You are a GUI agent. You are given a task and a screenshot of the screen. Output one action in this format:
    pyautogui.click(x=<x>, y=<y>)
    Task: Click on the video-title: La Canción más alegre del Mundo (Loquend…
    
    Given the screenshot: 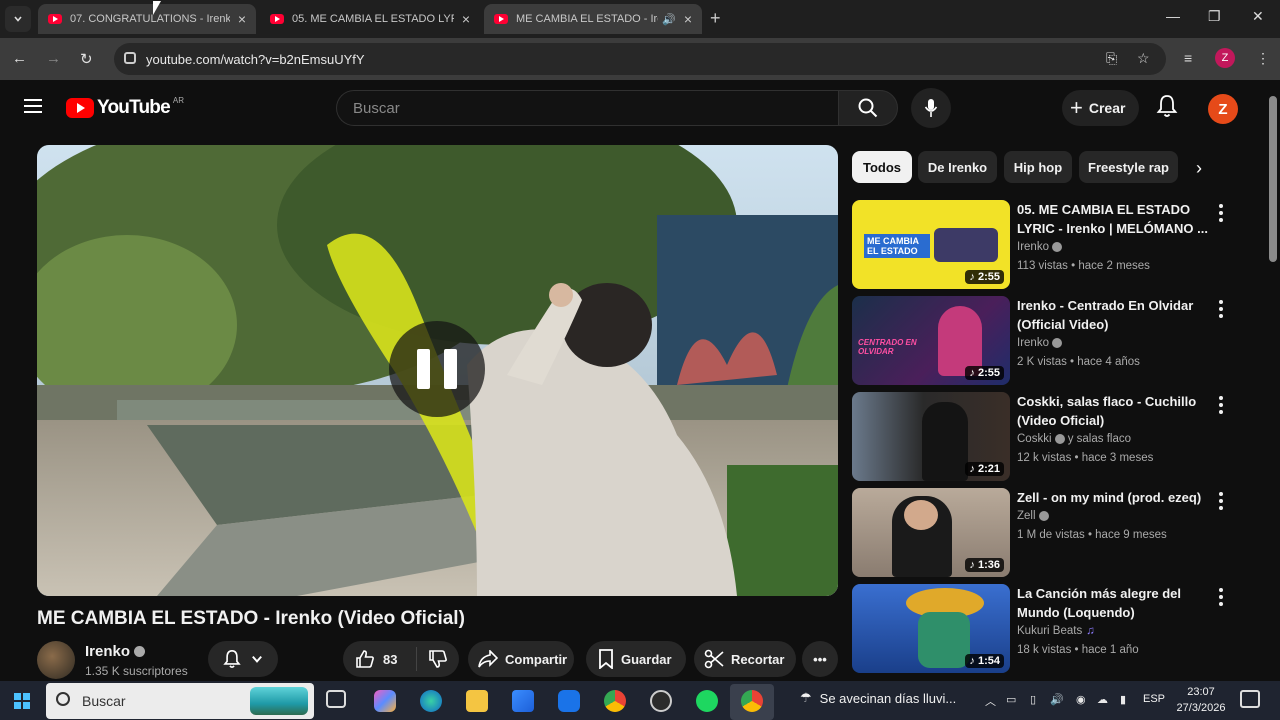 What is the action you would take?
    pyautogui.click(x=1115, y=603)
    